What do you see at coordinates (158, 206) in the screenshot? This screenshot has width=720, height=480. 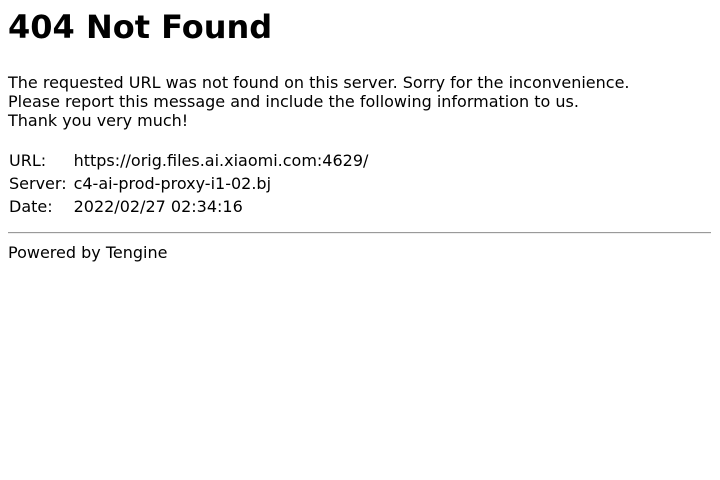 I see `info-value: 2022/02/27 02:34:16` at bounding box center [158, 206].